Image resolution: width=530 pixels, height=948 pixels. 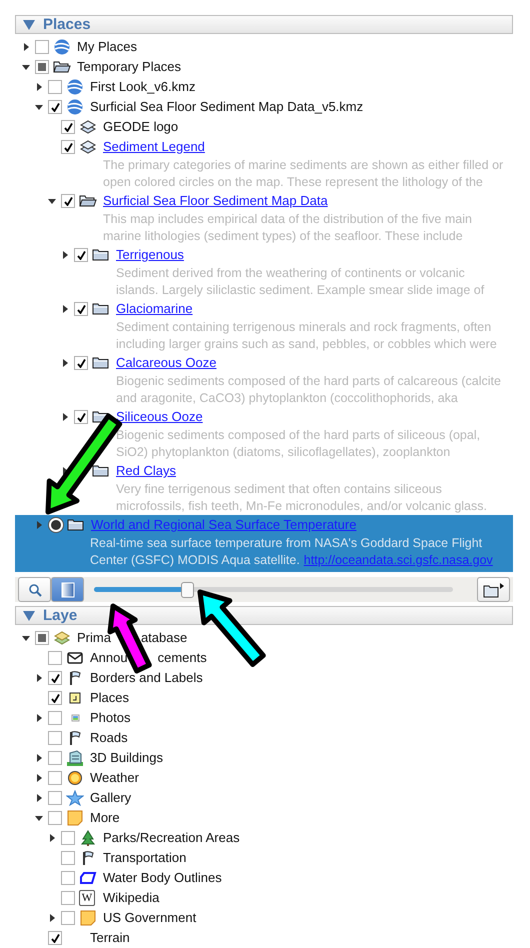 What do you see at coordinates (149, 918) in the screenshot?
I see `item-label: US Government` at bounding box center [149, 918].